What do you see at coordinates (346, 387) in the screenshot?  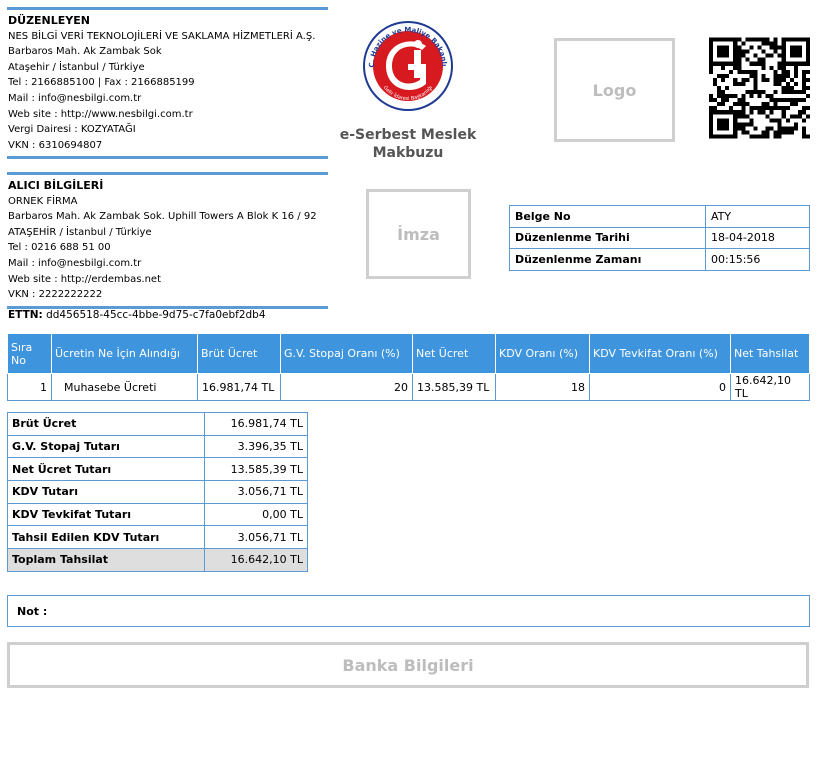 I see `table-cell: 20` at bounding box center [346, 387].